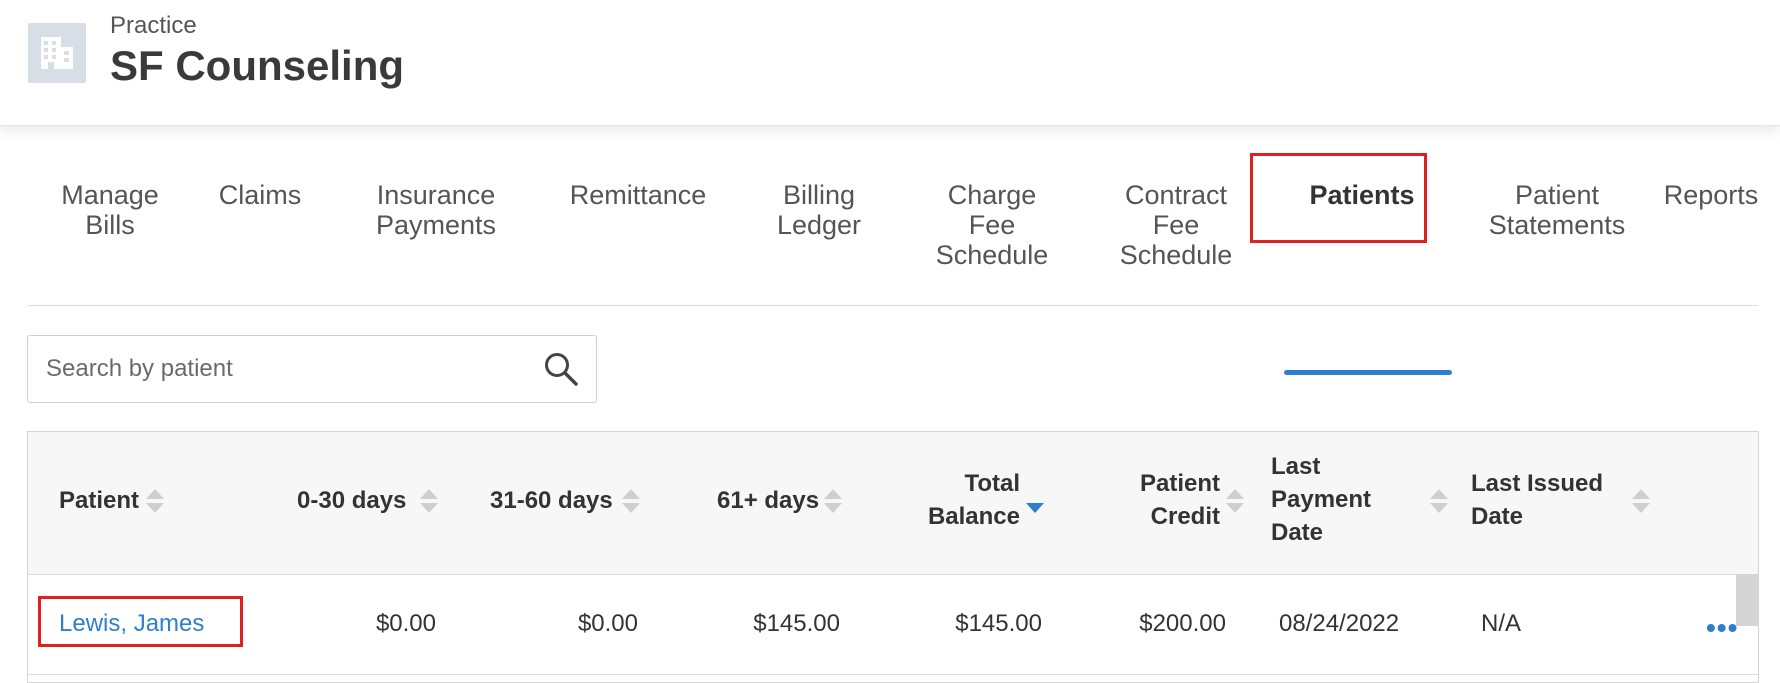 This screenshot has width=1780, height=683. I want to click on tab-manage-bills: Manage Bills, so click(110, 210).